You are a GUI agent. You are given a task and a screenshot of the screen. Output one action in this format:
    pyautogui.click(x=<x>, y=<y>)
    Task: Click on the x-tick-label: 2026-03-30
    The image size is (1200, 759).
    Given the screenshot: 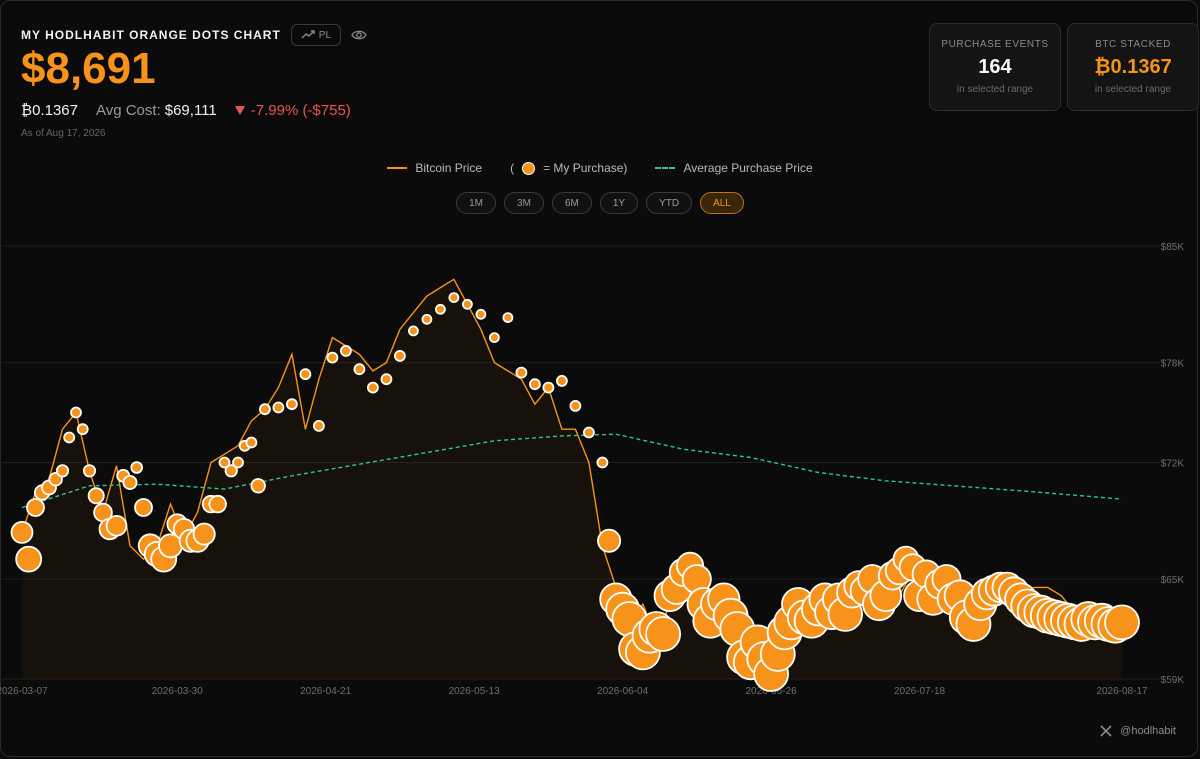 What is the action you would take?
    pyautogui.click(x=178, y=691)
    